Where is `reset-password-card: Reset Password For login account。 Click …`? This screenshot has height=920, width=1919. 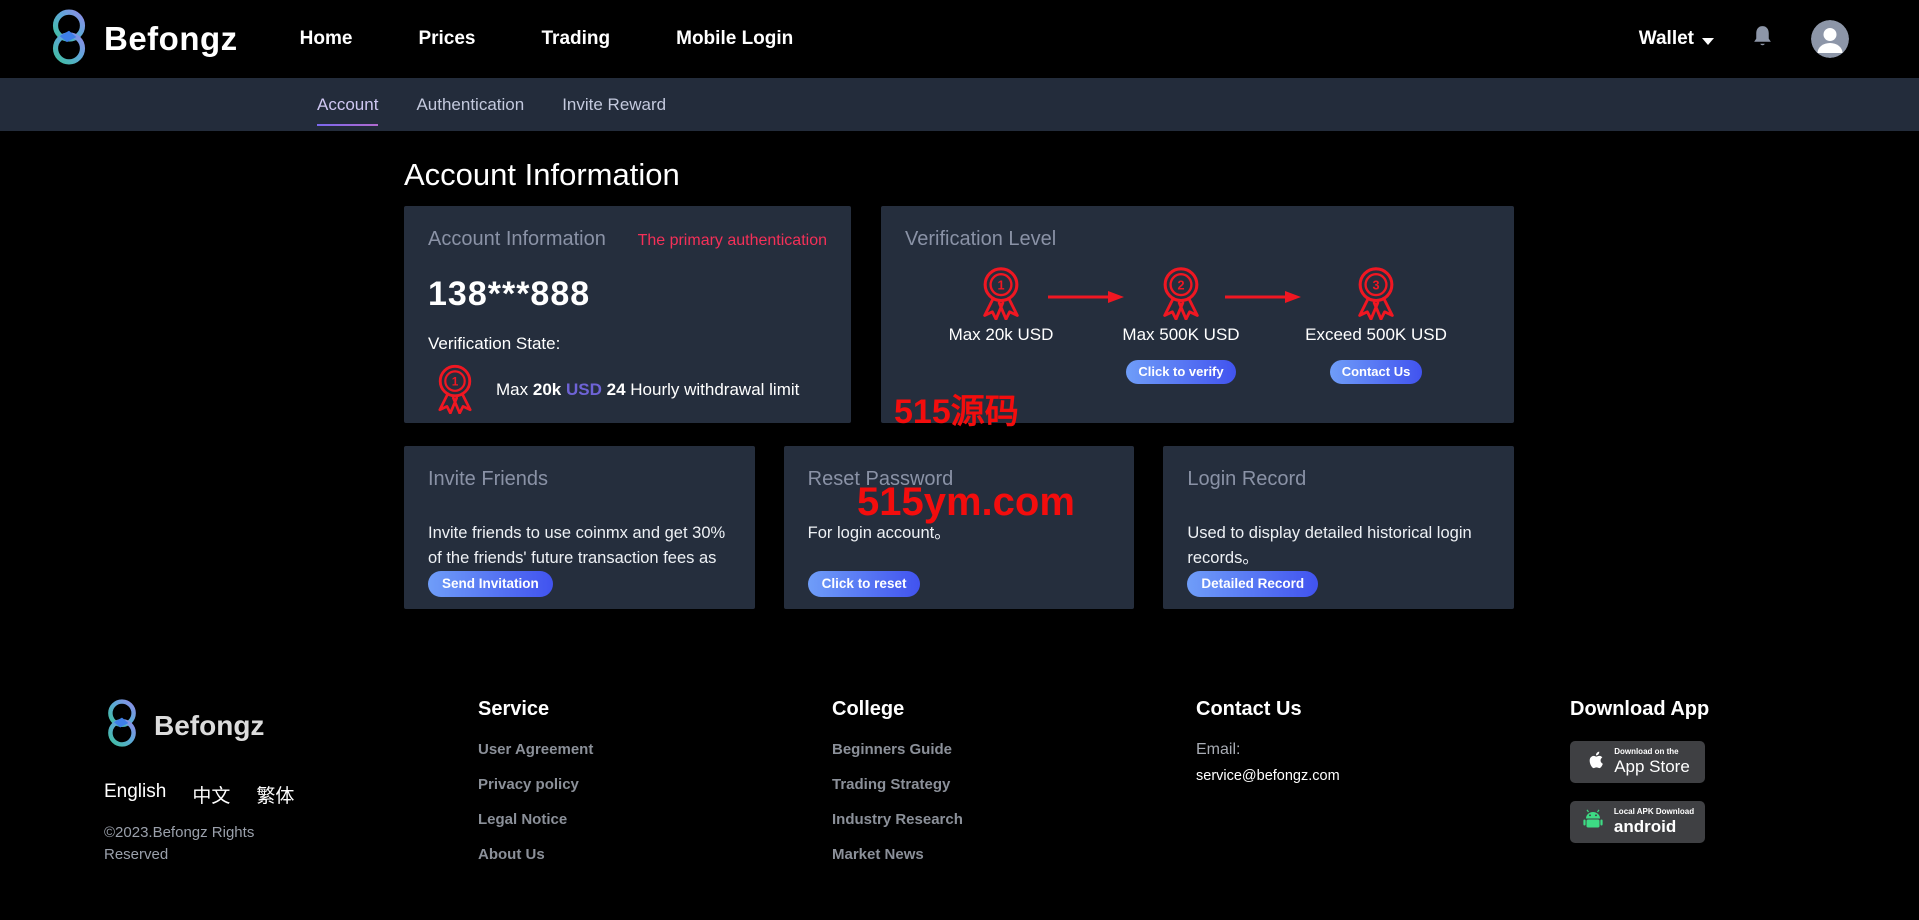 reset-password-card: Reset Password For login account。 Click … is located at coordinates (959, 527).